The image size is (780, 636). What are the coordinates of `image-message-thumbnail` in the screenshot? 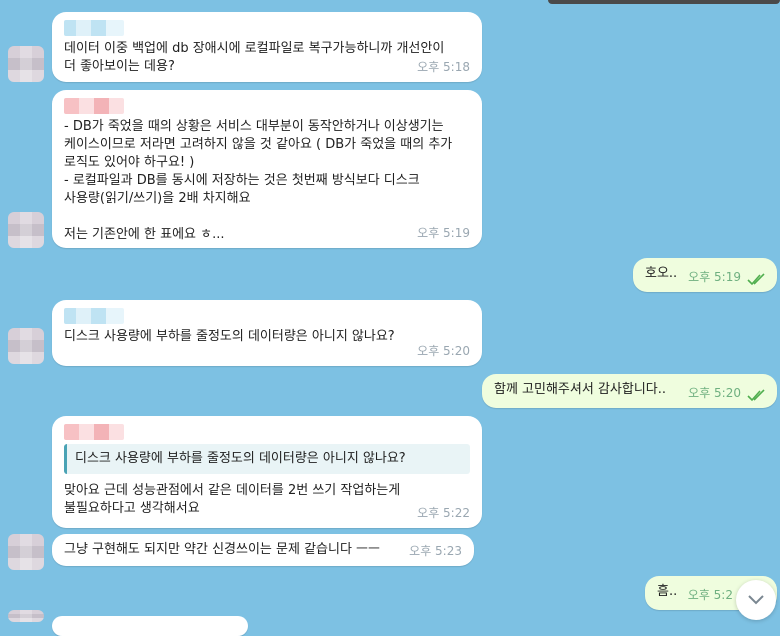 It's located at (664, 2).